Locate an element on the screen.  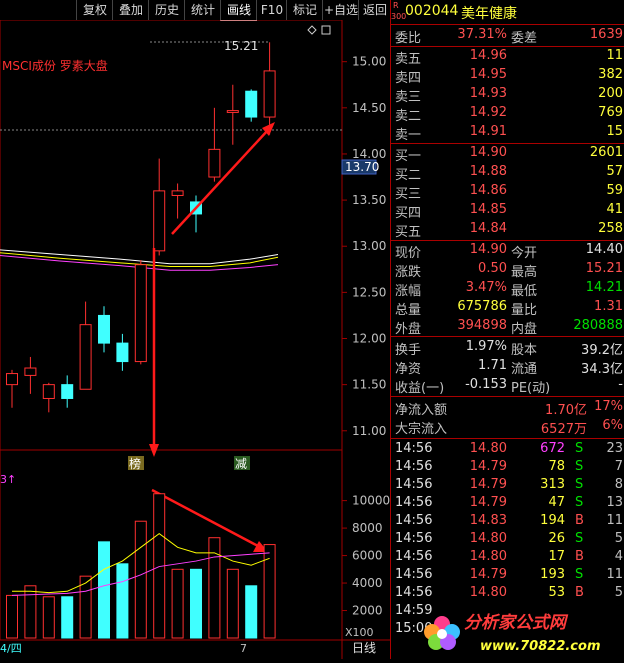
mark-button: 标记 is located at coordinates (304, 10).